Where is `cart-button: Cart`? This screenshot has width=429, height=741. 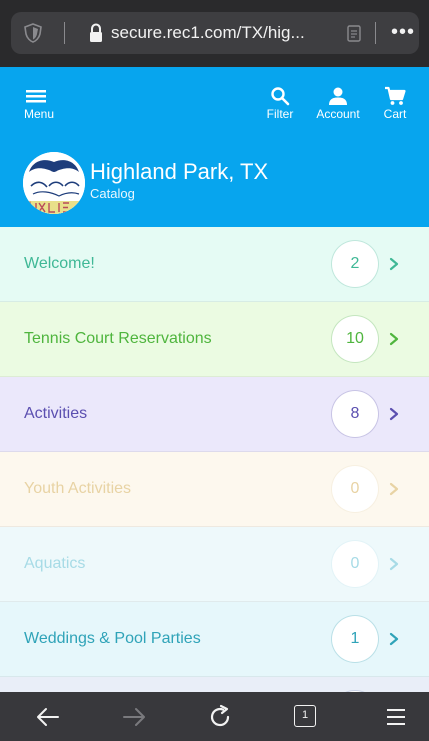
cart-button: Cart is located at coordinates (395, 103).